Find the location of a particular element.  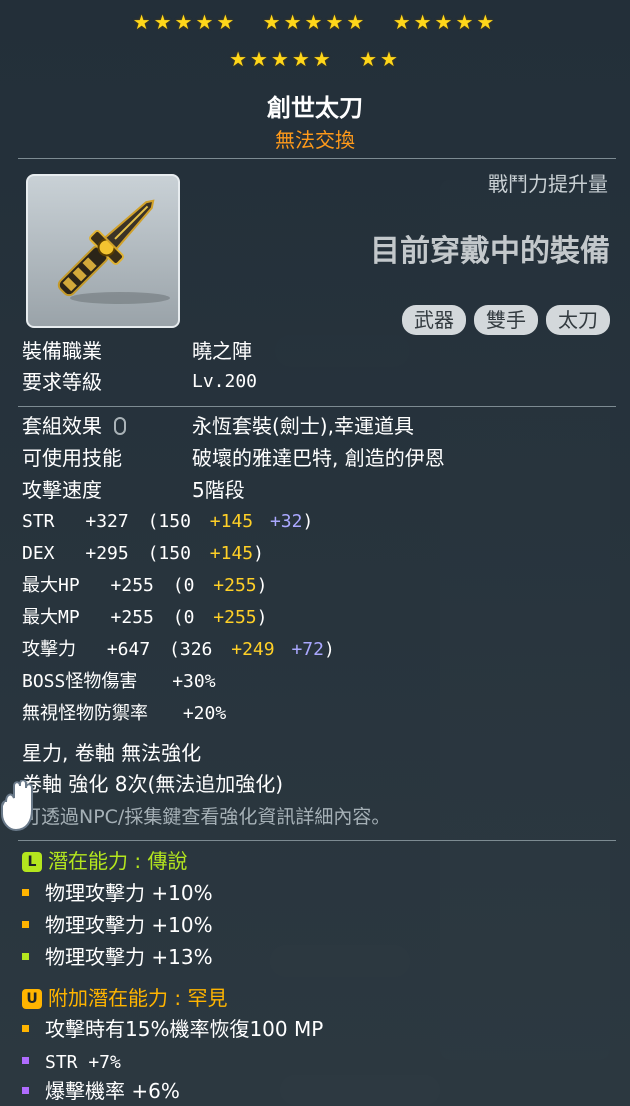

additional-line-text: 爆擊機率 +6% is located at coordinates (112, 1091).